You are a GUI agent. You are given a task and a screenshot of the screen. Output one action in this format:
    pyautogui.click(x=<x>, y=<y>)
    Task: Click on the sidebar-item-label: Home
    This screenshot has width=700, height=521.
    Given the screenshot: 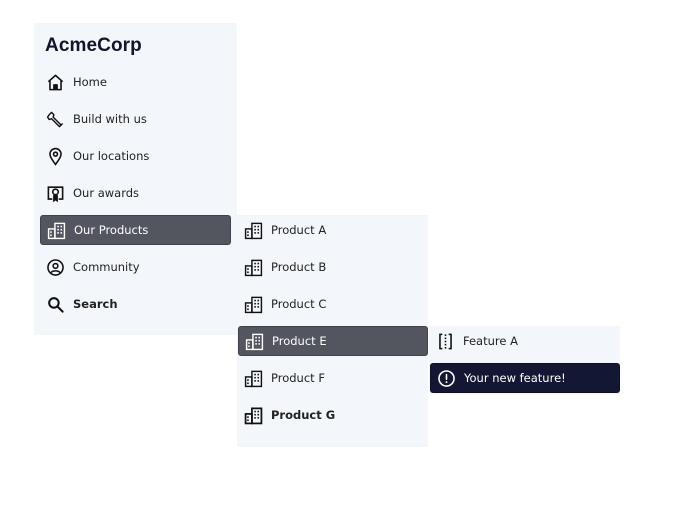 What is the action you would take?
    pyautogui.click(x=90, y=82)
    